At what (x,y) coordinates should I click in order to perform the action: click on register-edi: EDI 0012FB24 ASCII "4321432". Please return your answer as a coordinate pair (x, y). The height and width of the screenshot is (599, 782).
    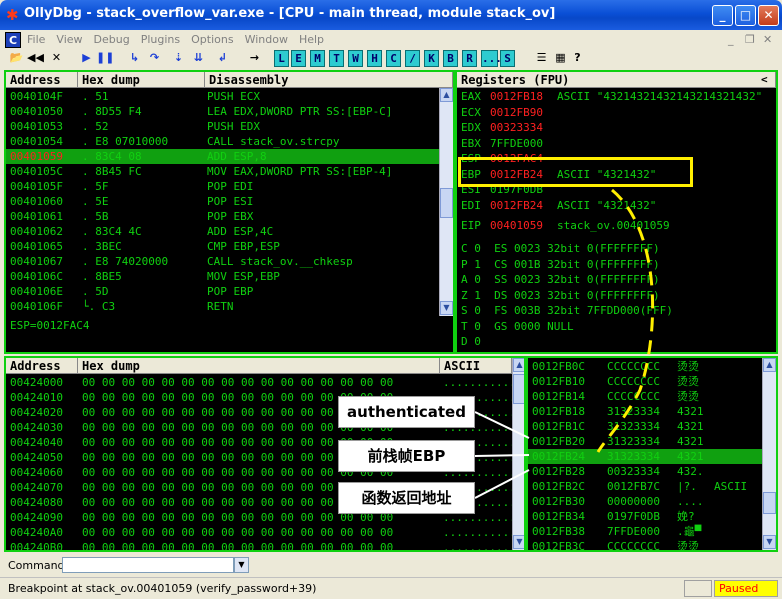
    Looking at the image, I should click on (616, 205).